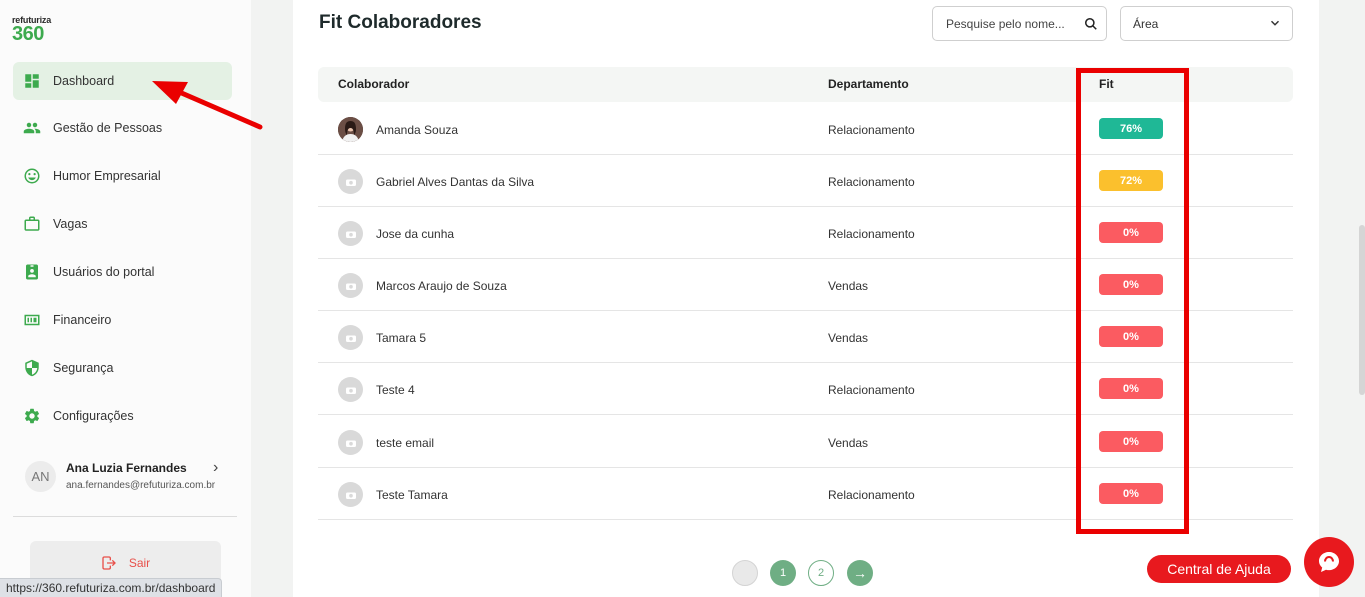  What do you see at coordinates (70, 224) in the screenshot?
I see `sidebar-item-label: Vagas` at bounding box center [70, 224].